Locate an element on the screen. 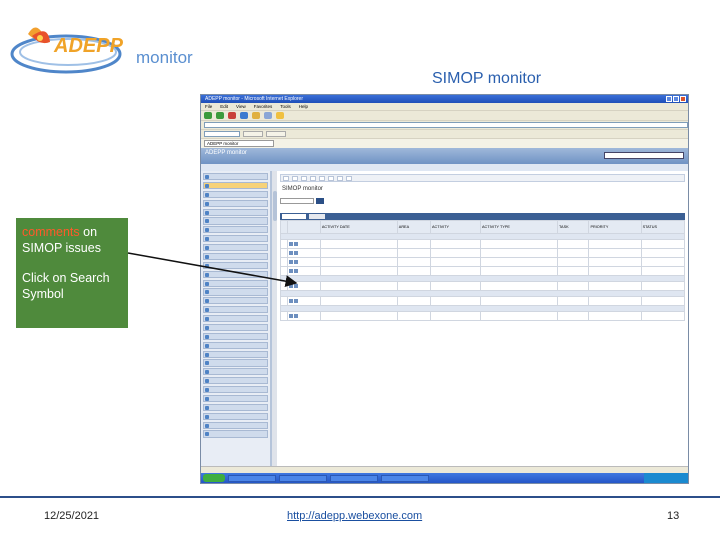 The image size is (720, 540). menu-tools: Tools is located at coordinates (285, 106).